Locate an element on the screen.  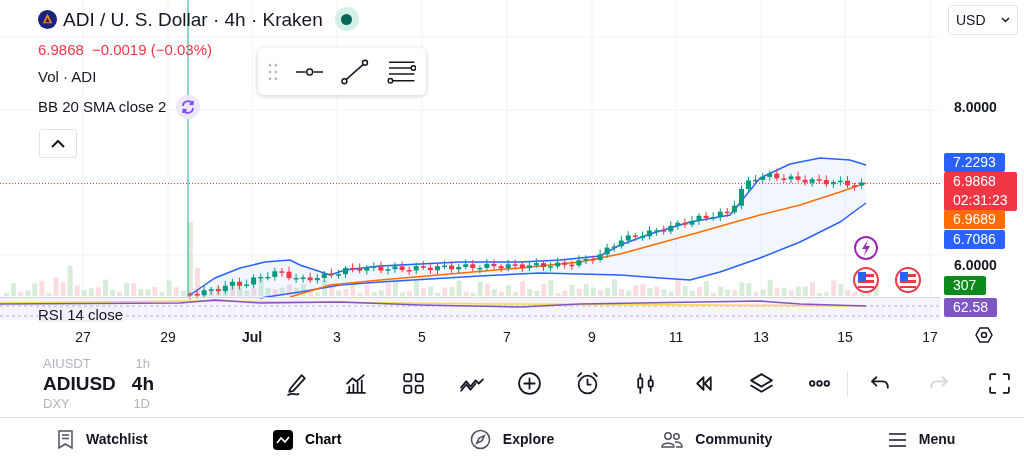
date-tick: 11 is located at coordinates (676, 337).